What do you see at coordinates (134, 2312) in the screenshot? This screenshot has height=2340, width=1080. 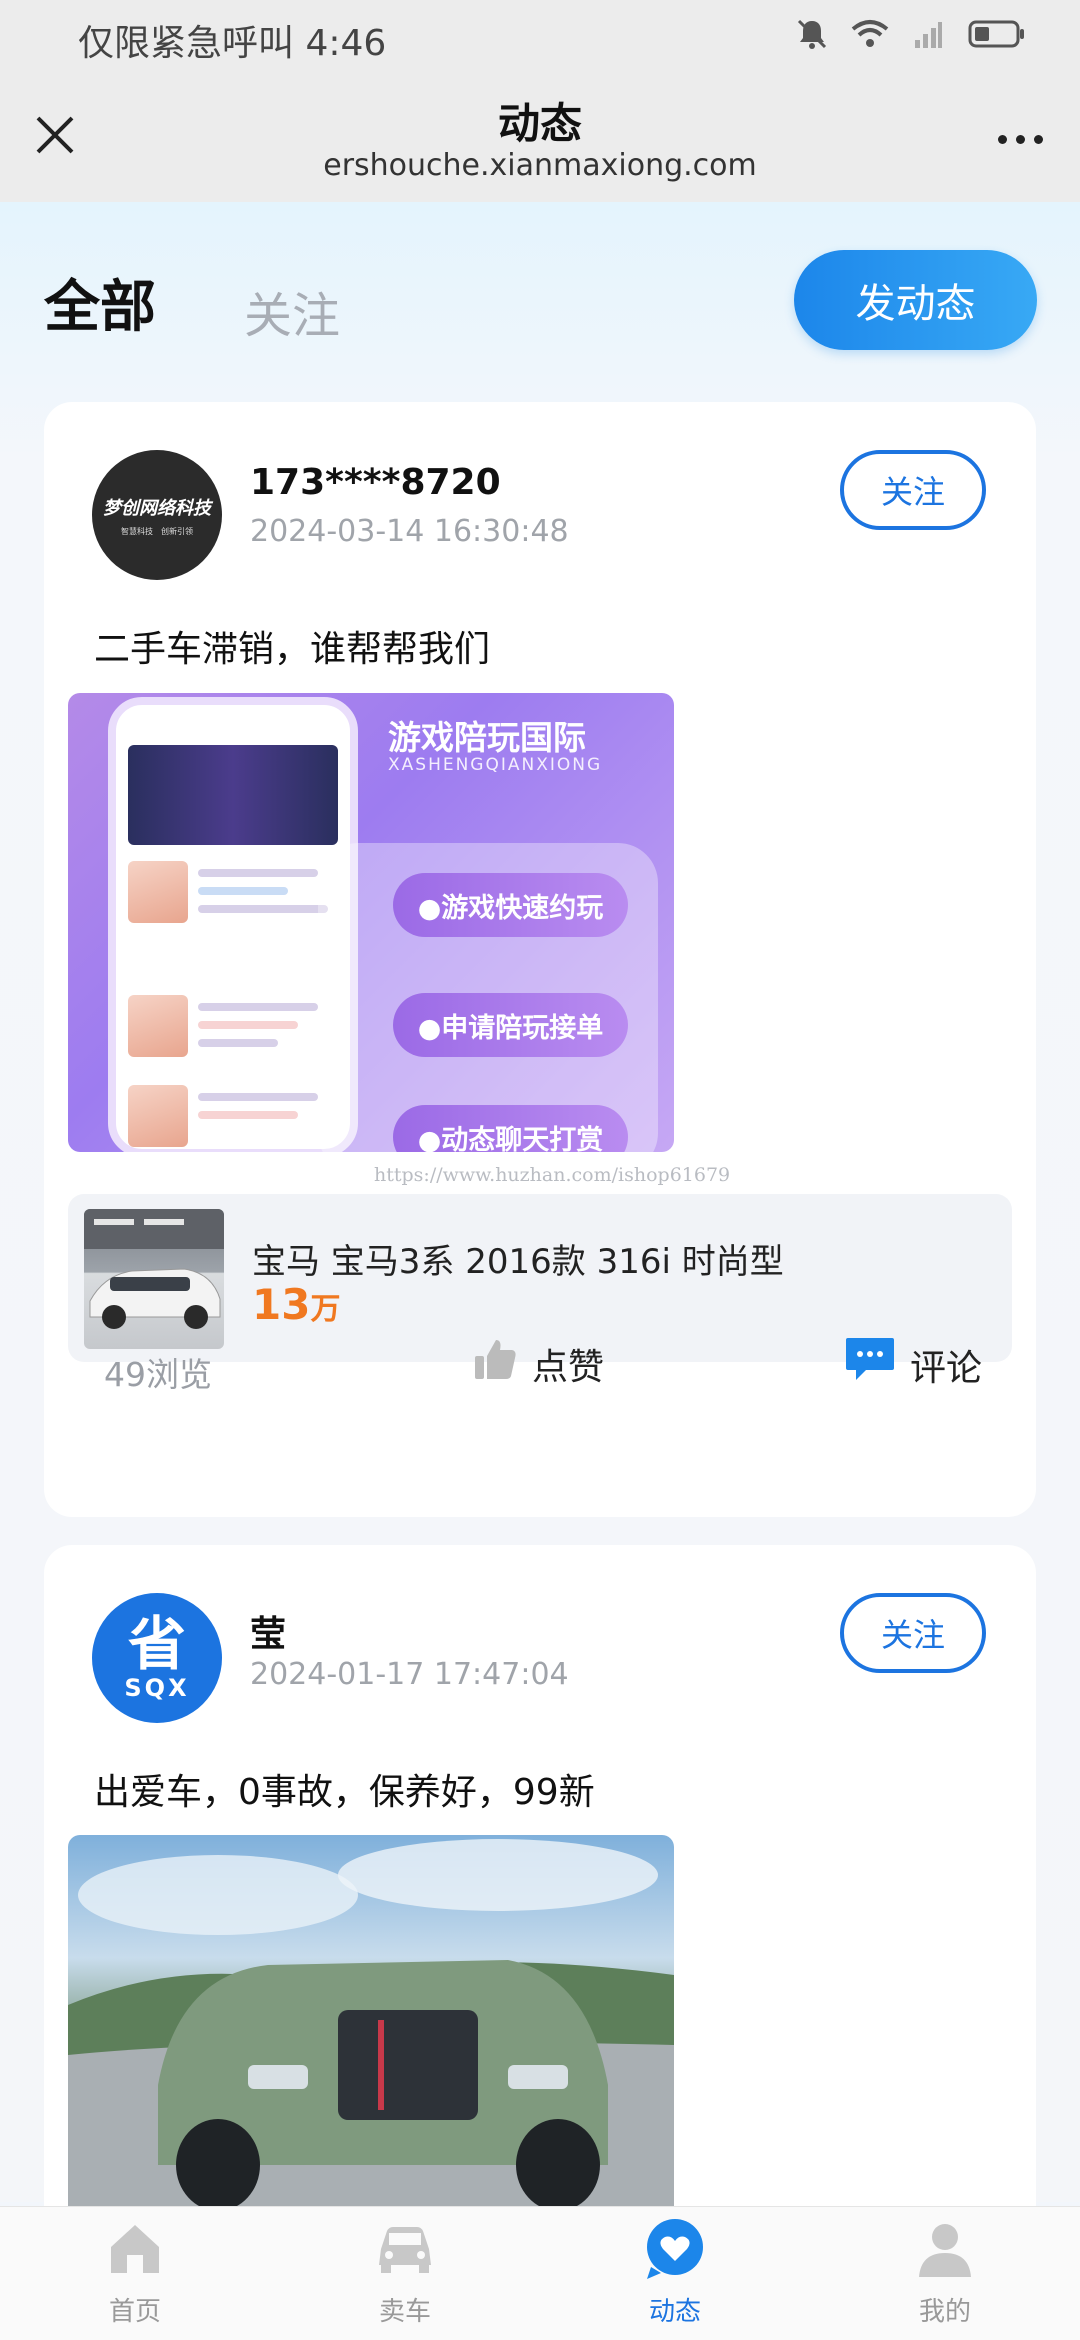 I see `nav-label: 首页` at bounding box center [134, 2312].